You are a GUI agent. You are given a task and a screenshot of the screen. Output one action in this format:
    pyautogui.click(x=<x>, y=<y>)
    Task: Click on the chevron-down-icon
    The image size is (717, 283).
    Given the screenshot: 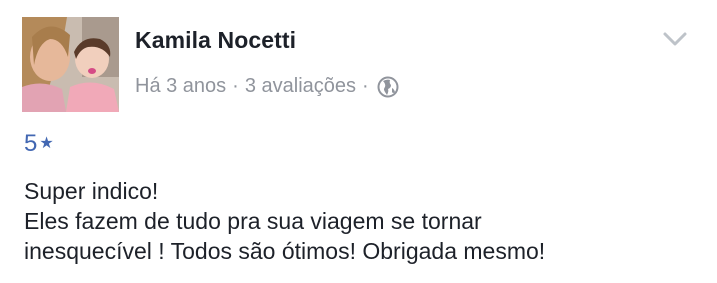 What is the action you would take?
    pyautogui.click(x=675, y=39)
    